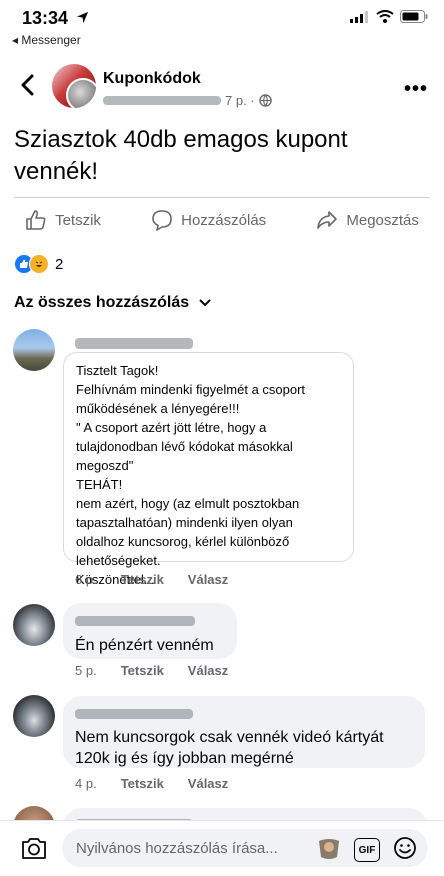  I want to click on share-button: Megosztás, so click(367, 220).